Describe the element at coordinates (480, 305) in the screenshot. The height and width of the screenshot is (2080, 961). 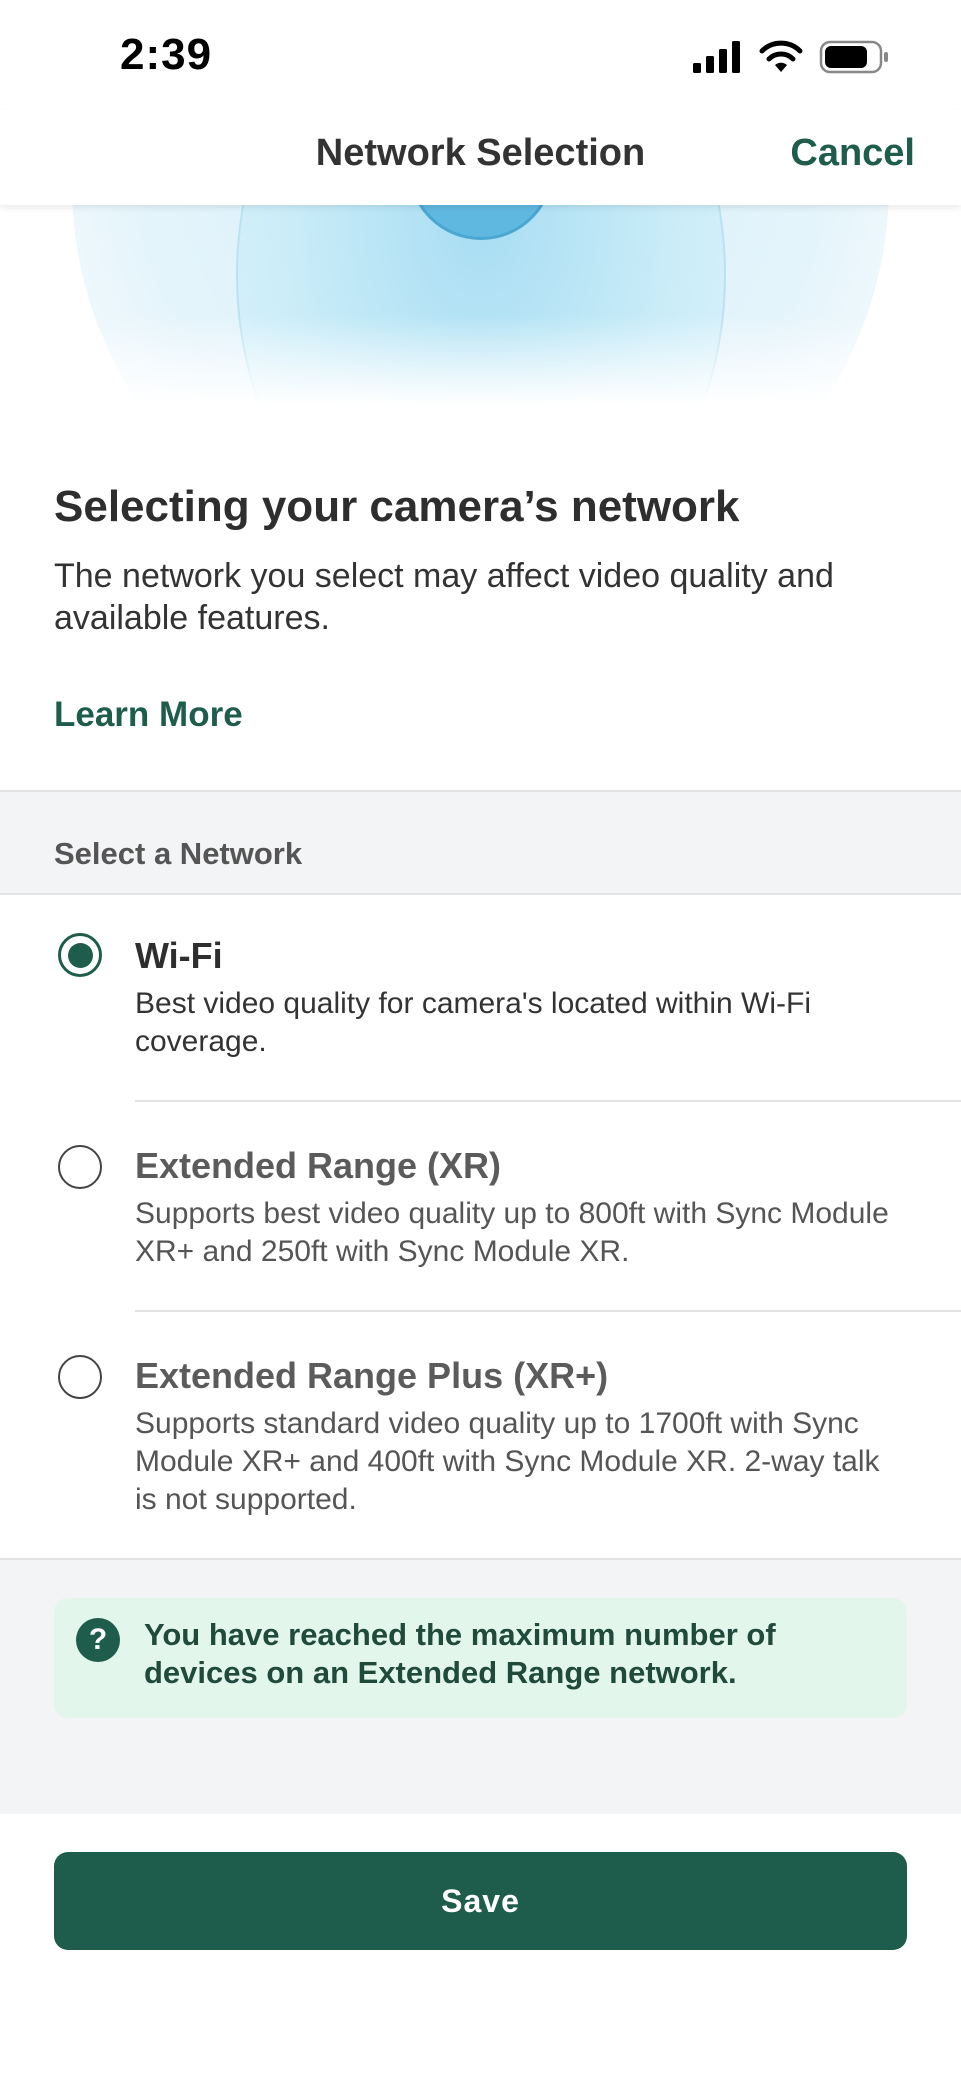
I see `network-range-illustration` at that location.